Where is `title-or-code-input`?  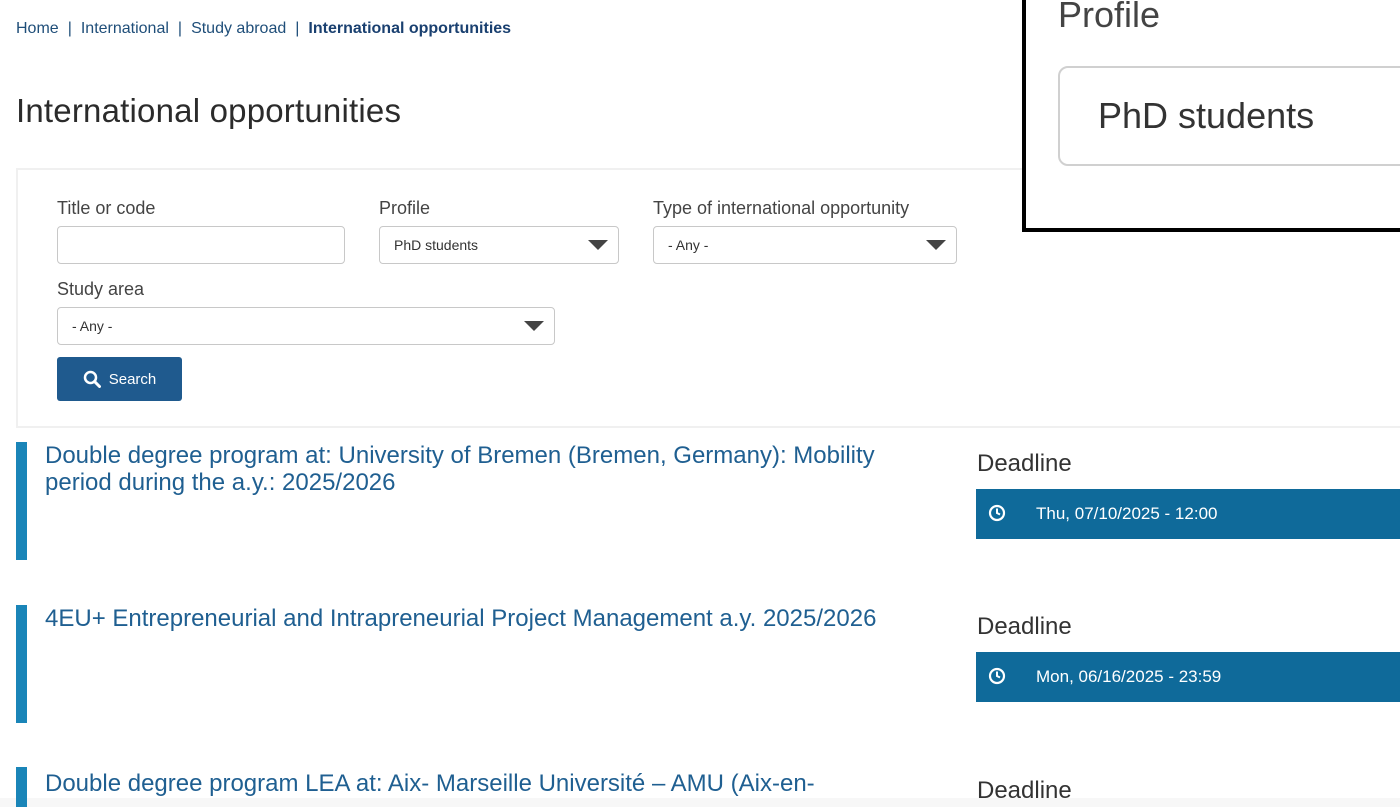
title-or-code-input is located at coordinates (201, 245).